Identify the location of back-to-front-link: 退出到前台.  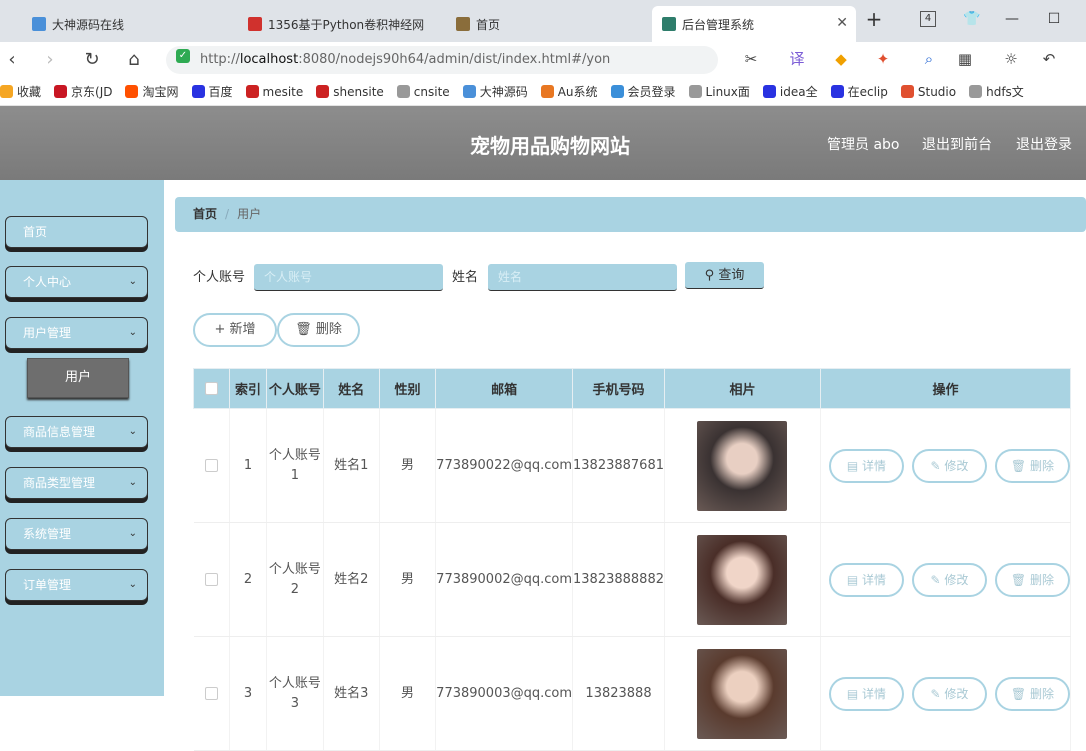
(957, 144).